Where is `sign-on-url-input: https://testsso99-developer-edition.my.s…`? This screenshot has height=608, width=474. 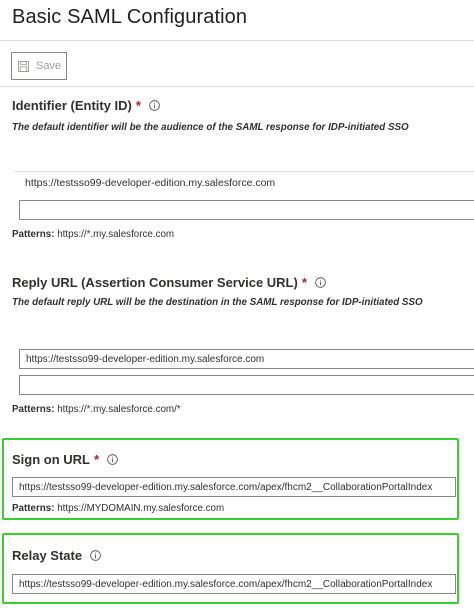 sign-on-url-input: https://testsso99-developer-edition.my.s… is located at coordinates (234, 487).